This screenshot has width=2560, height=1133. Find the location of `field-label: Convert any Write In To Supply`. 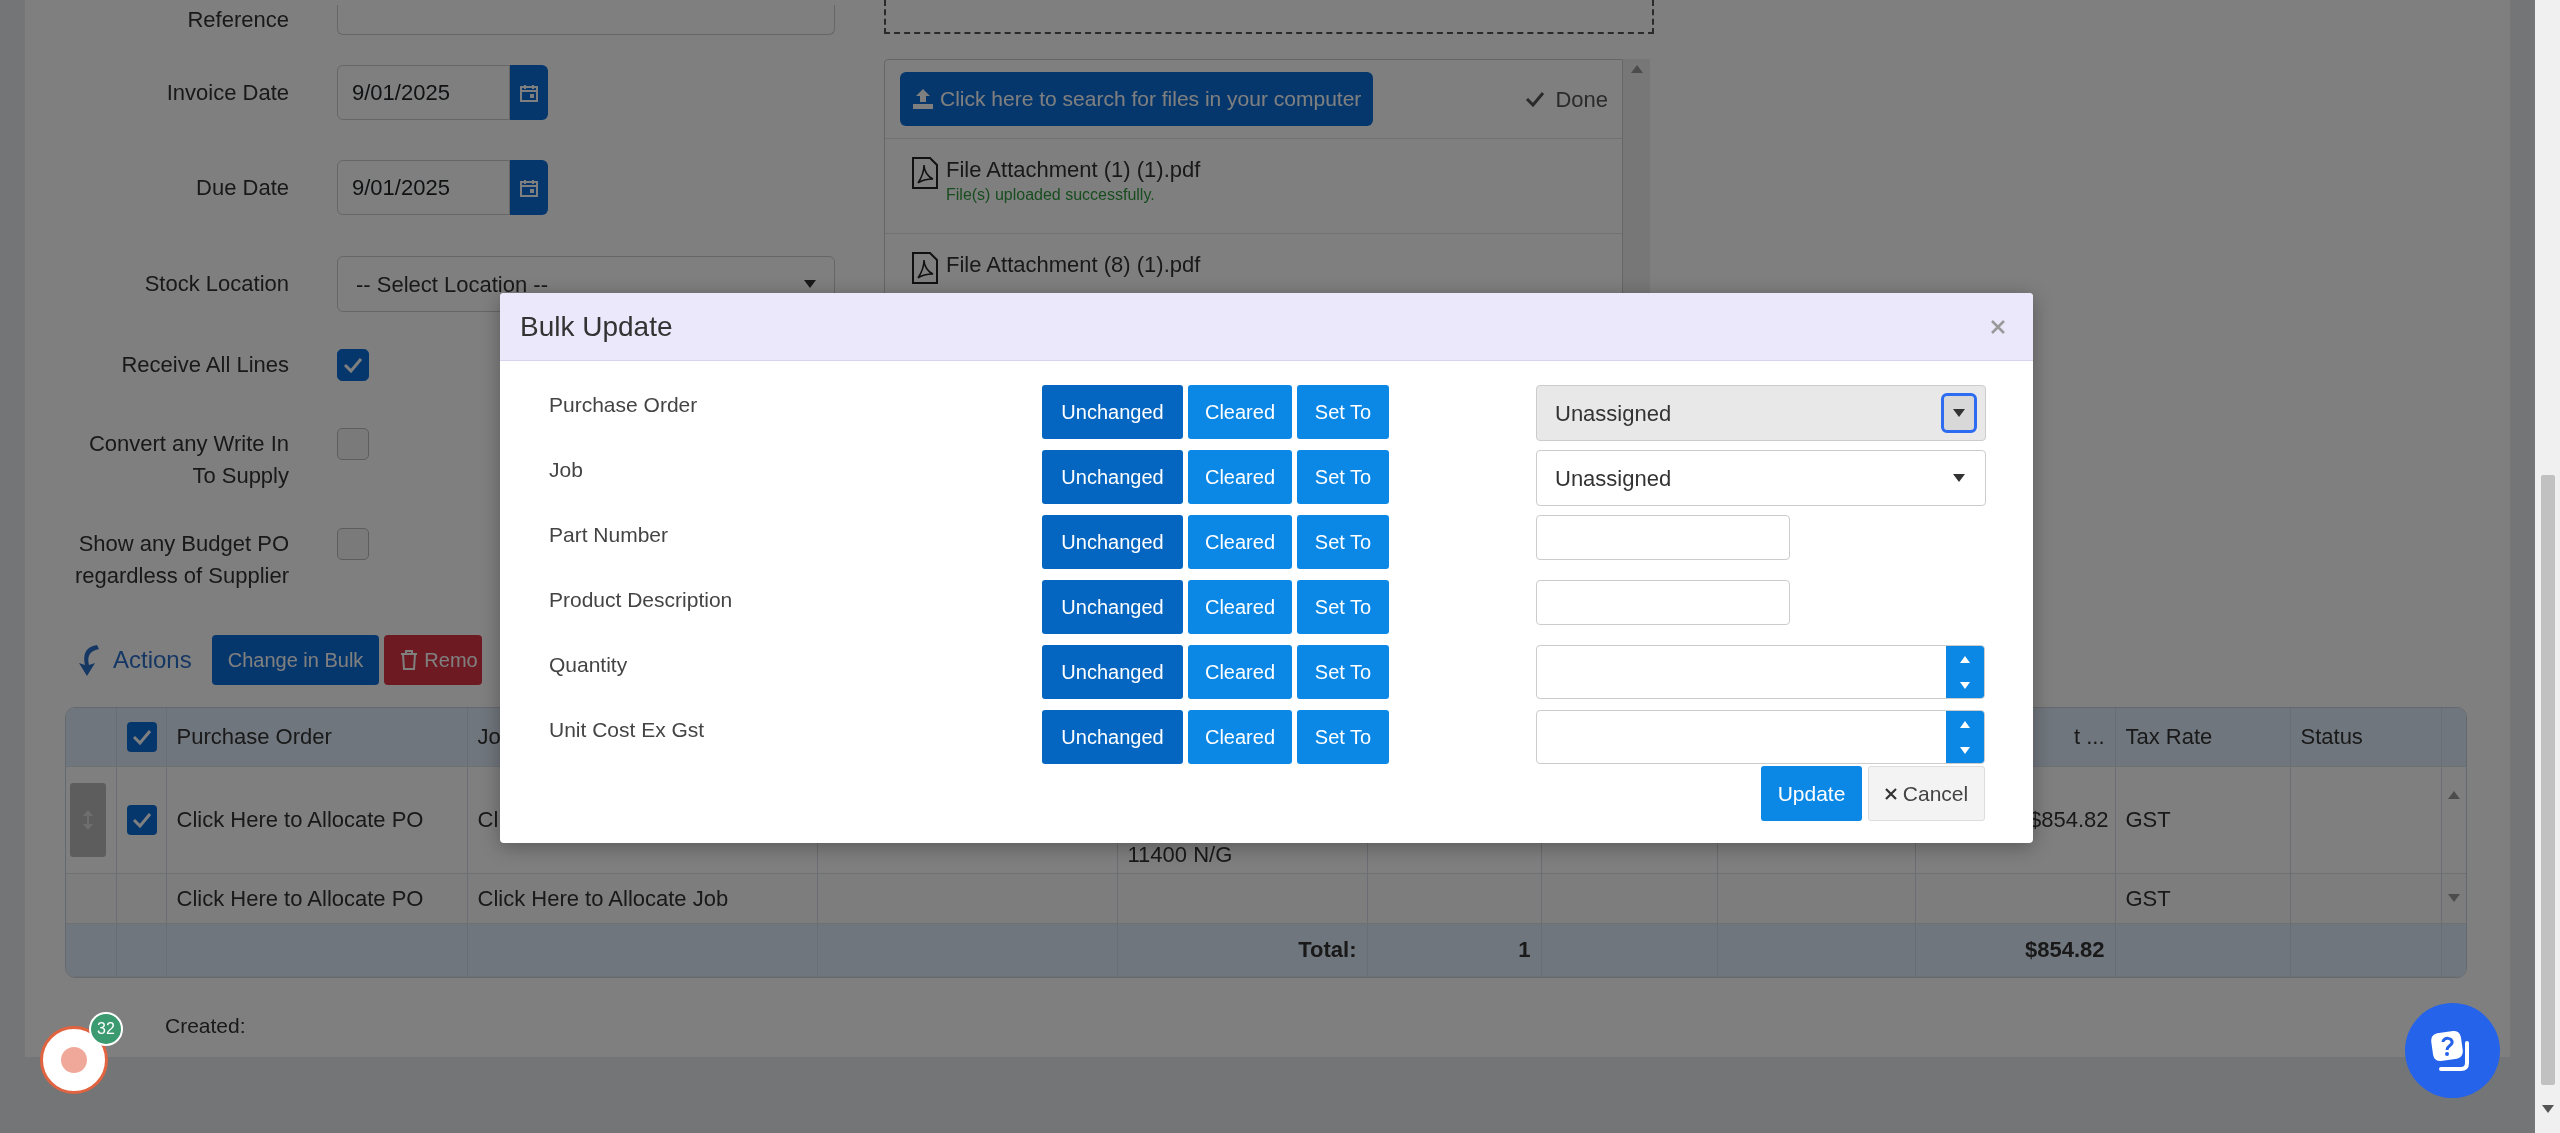

field-label: Convert any Write In To Supply is located at coordinates (188, 460).